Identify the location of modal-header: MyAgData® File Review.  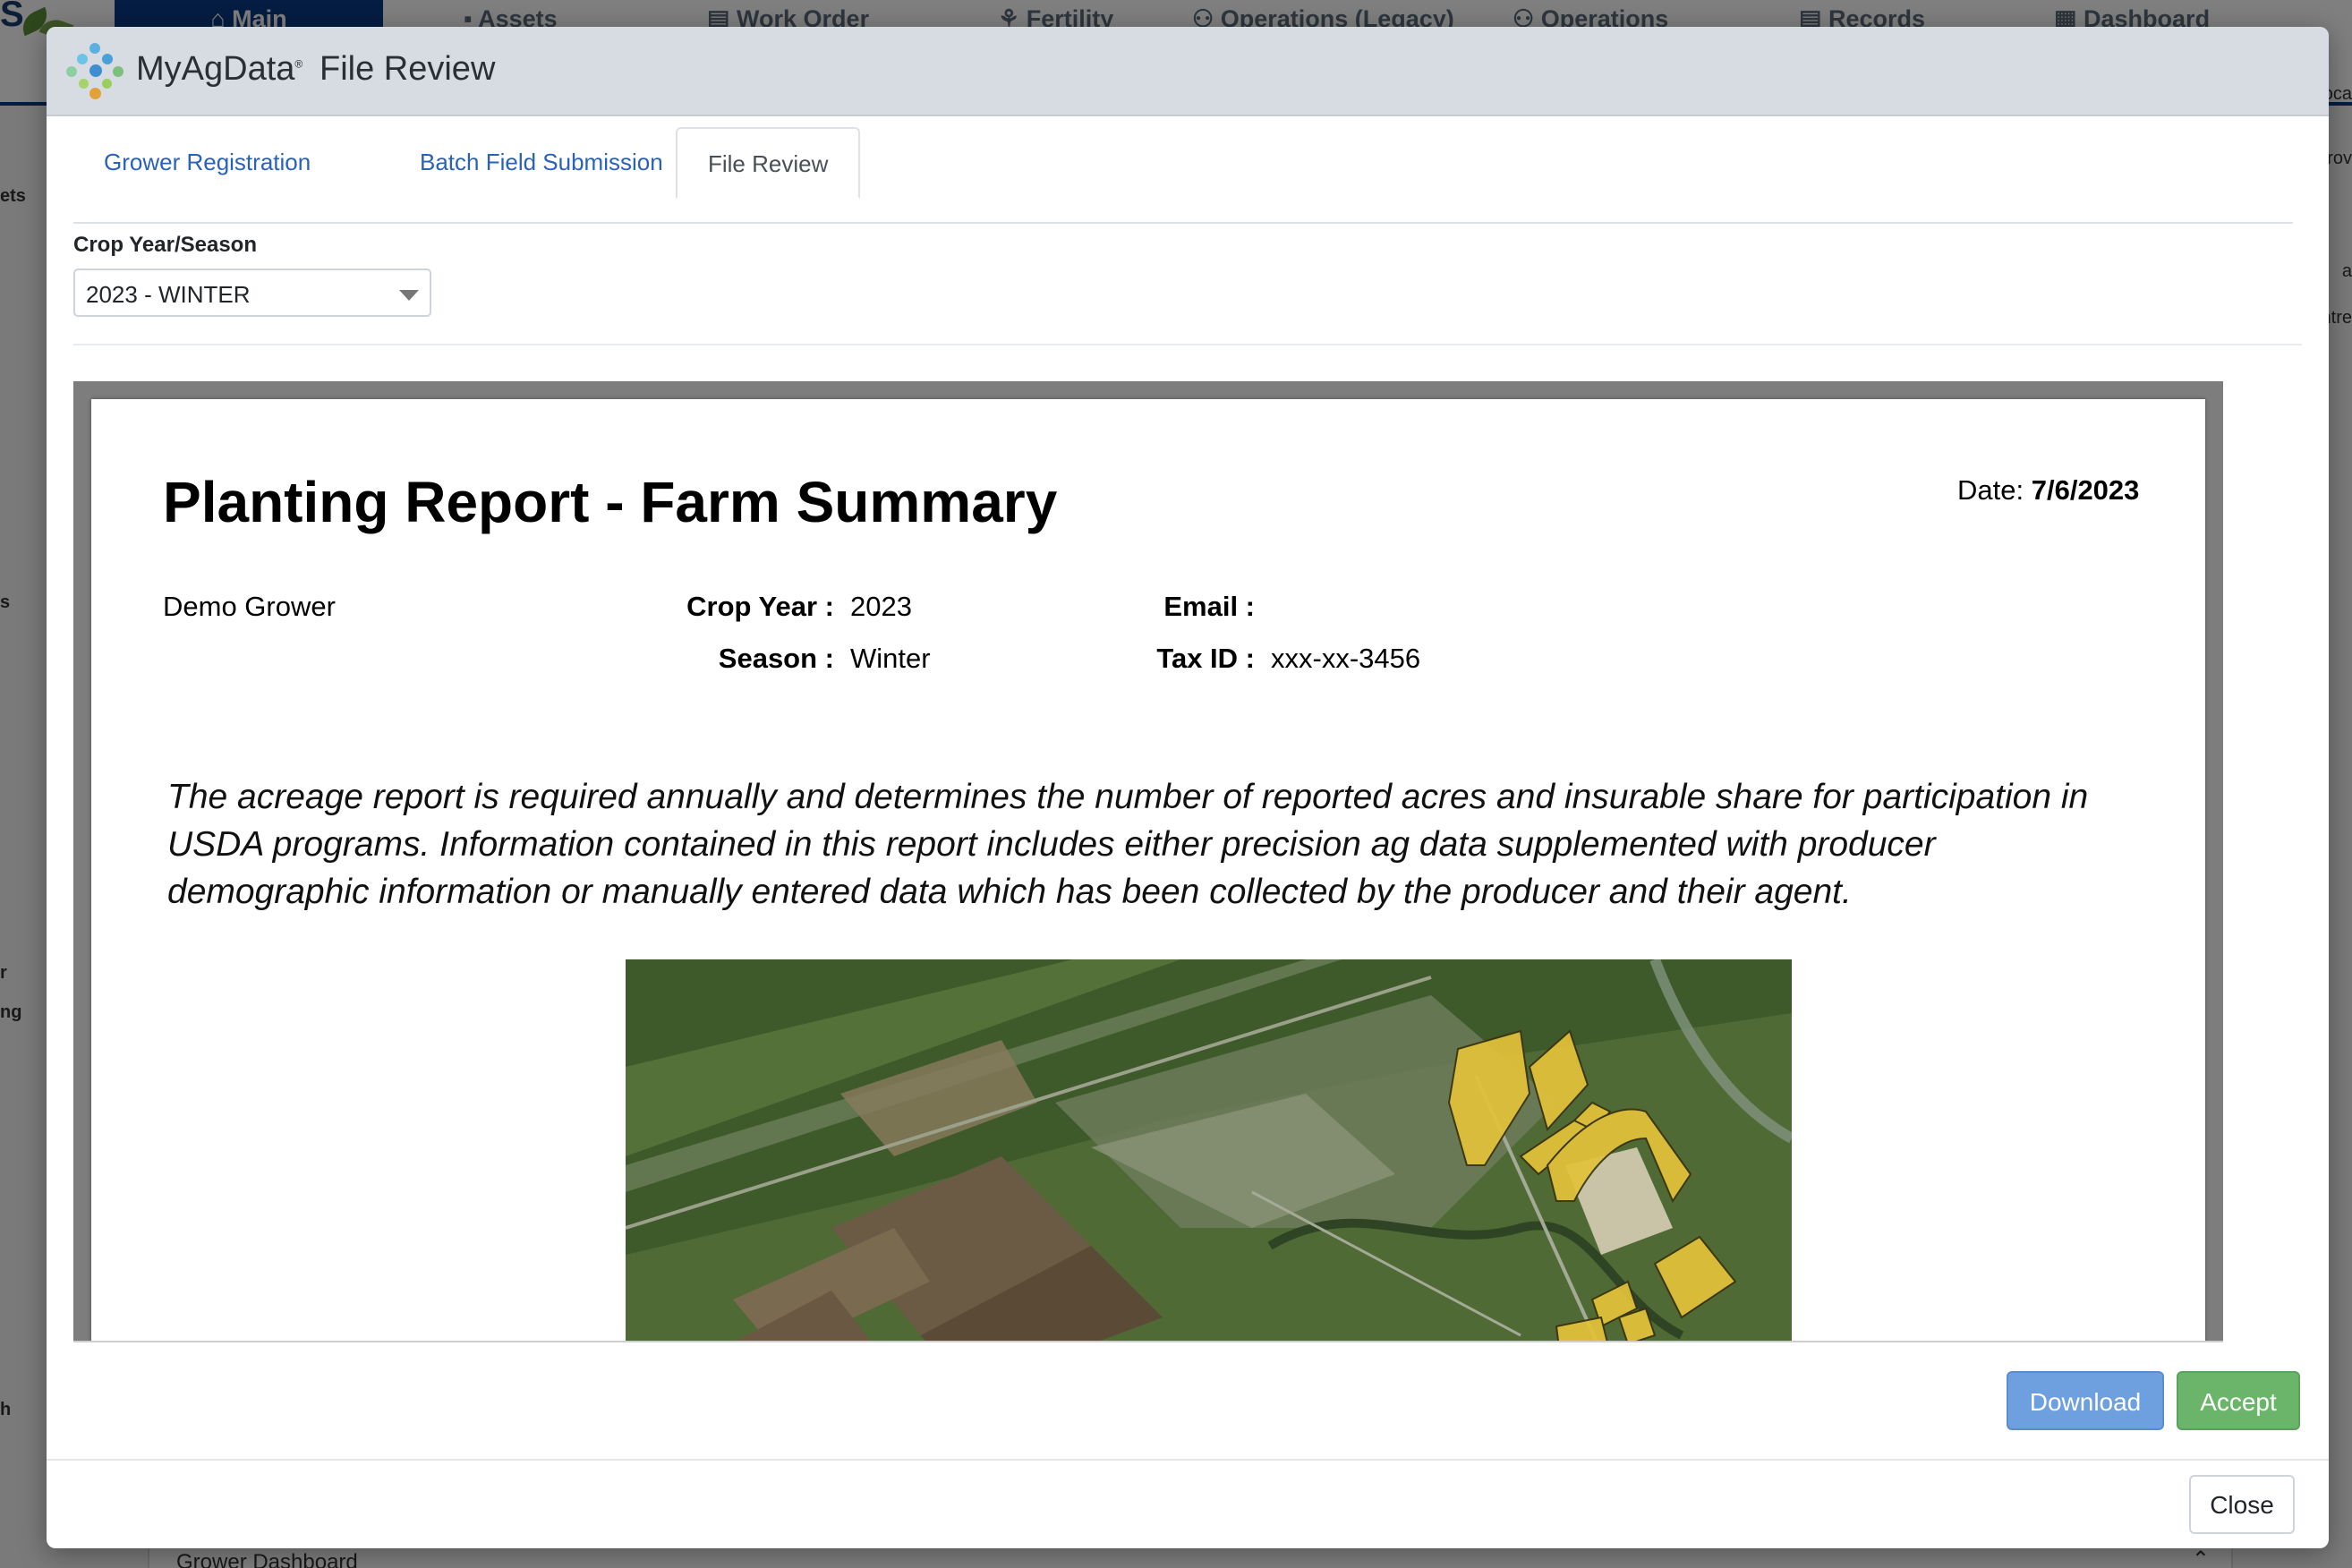
(1188, 71).